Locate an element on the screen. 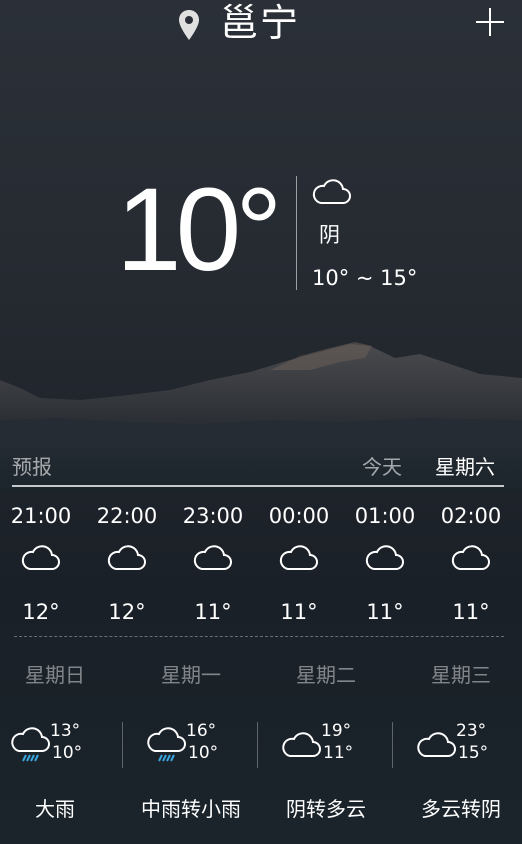  day-low: 11° is located at coordinates (338, 753).